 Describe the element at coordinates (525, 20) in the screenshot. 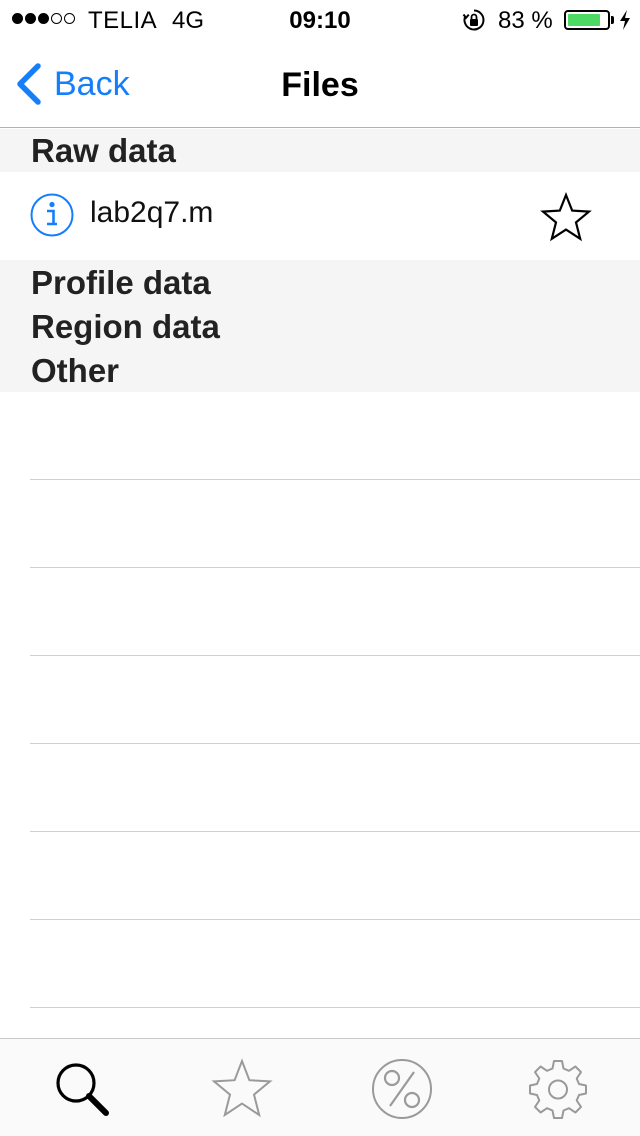

I see `battery-percent: 83 %` at that location.